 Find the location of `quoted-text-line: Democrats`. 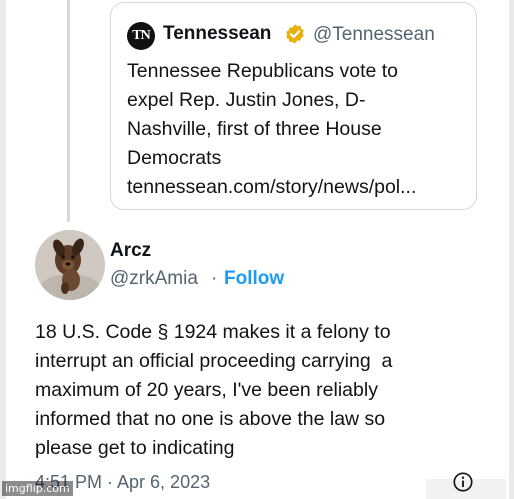

quoted-text-line: Democrats is located at coordinates (174, 158).